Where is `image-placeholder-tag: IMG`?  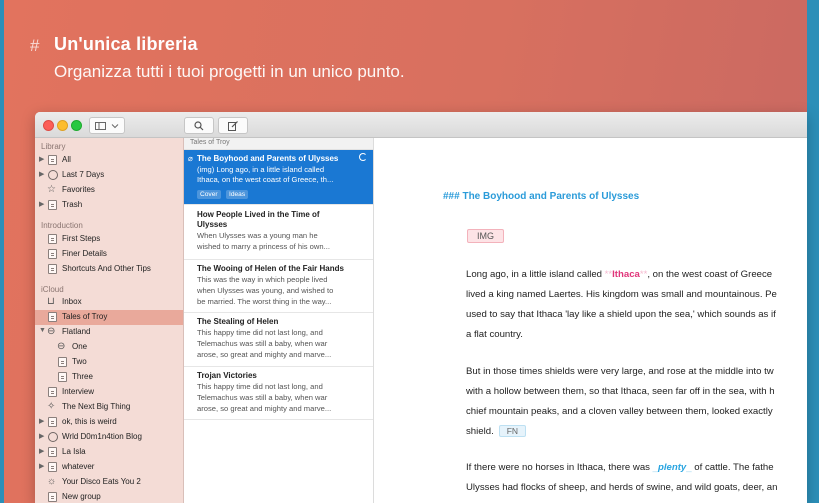 image-placeholder-tag: IMG is located at coordinates (485, 236).